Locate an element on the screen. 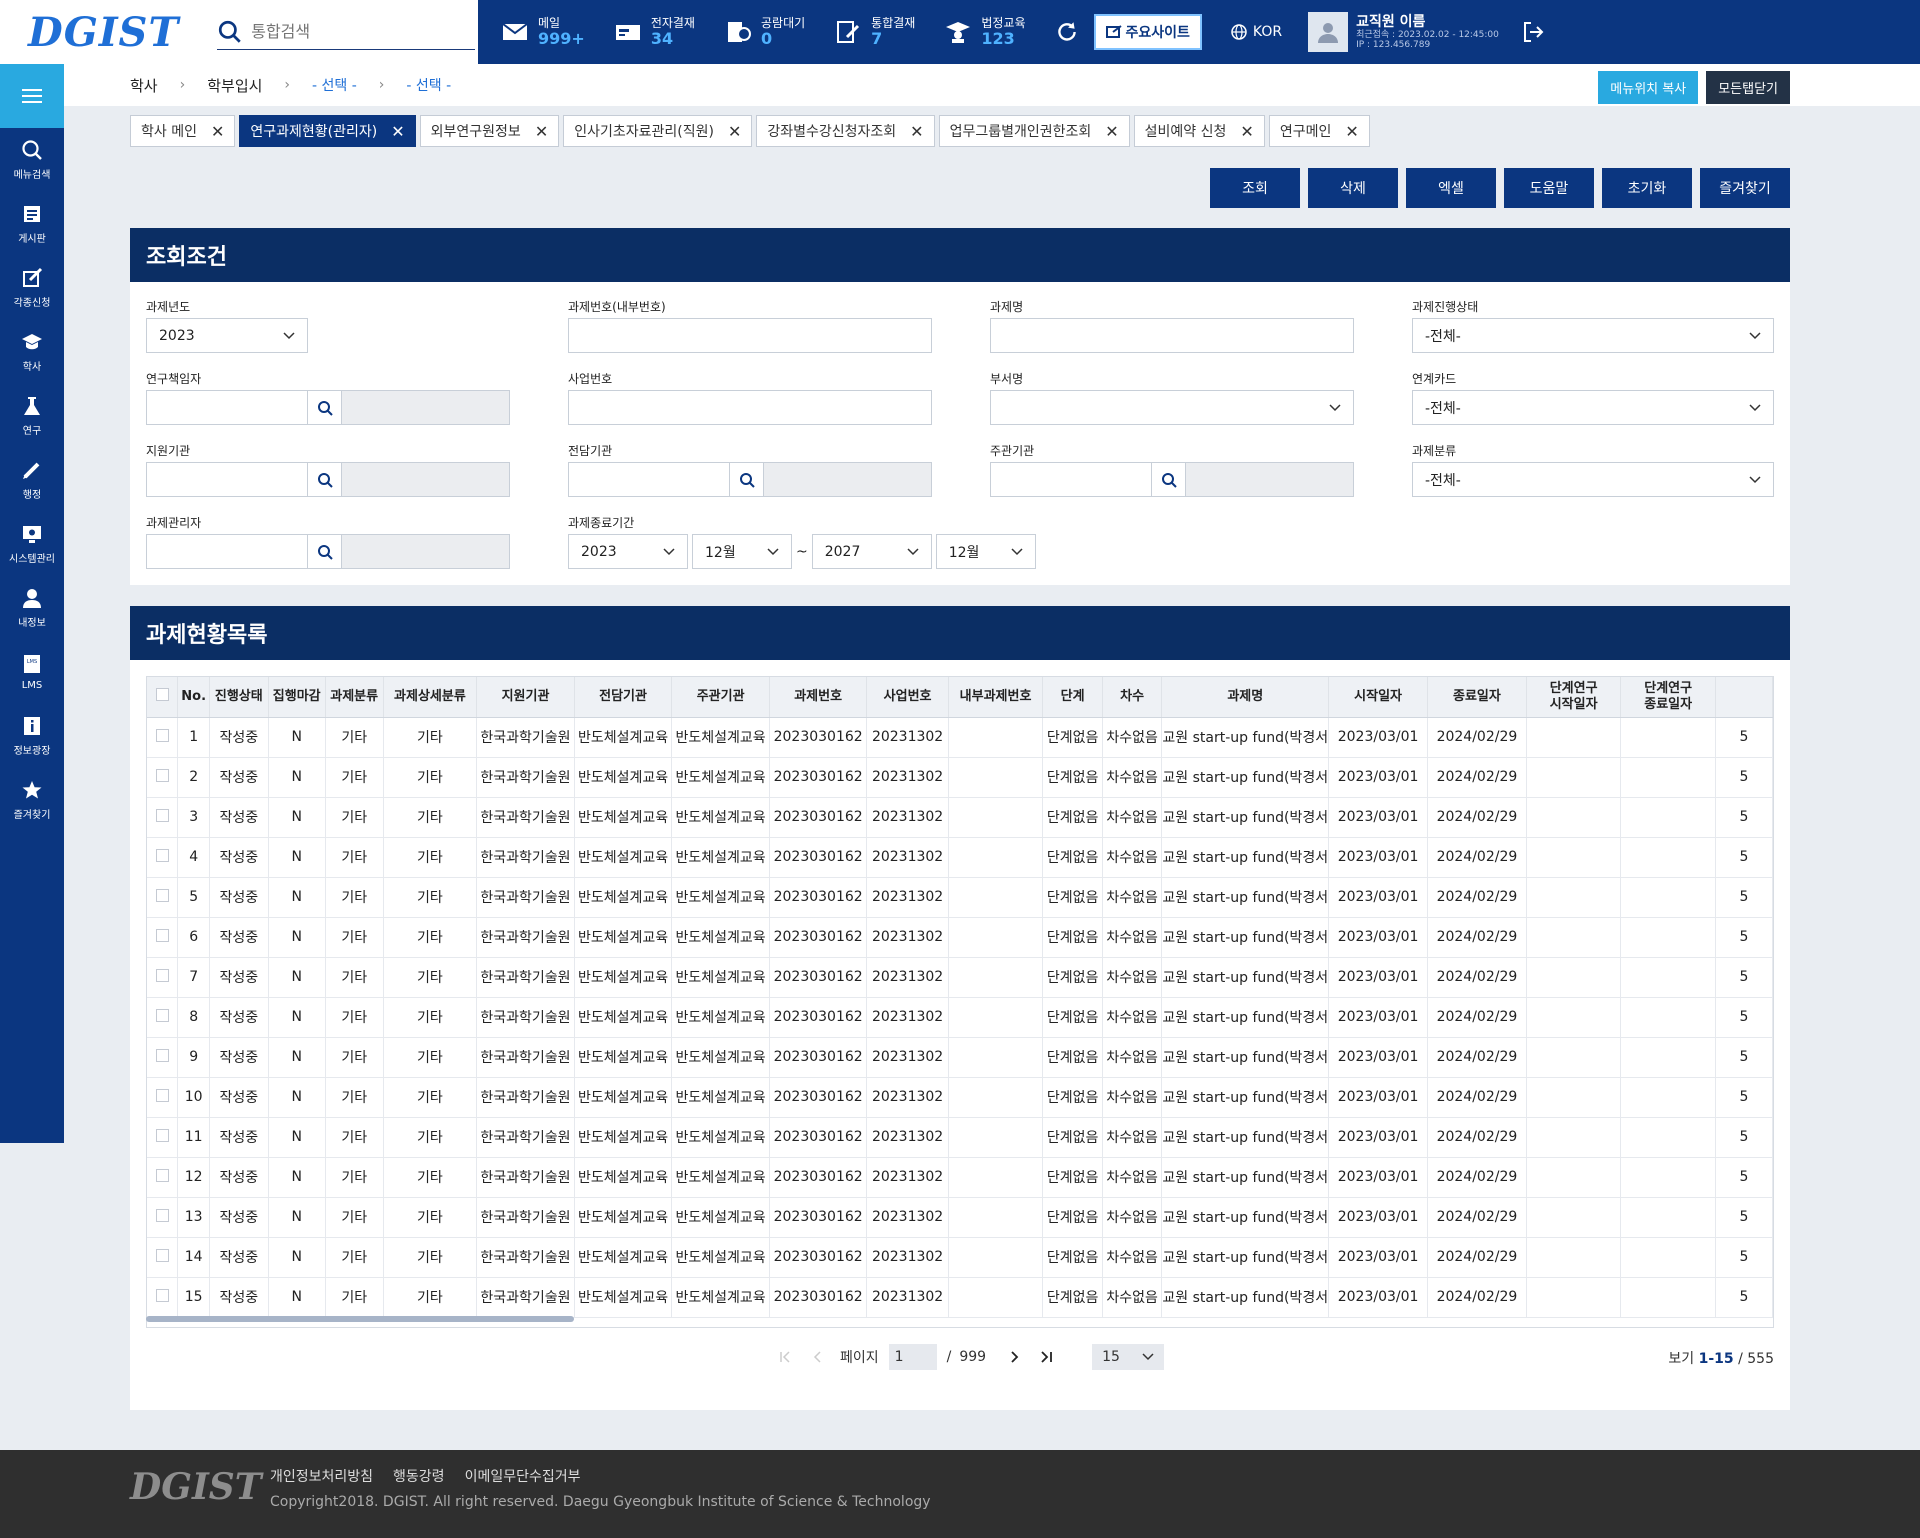 This screenshot has height=1538, width=1920. excel-button: 엑셀 is located at coordinates (1451, 188).